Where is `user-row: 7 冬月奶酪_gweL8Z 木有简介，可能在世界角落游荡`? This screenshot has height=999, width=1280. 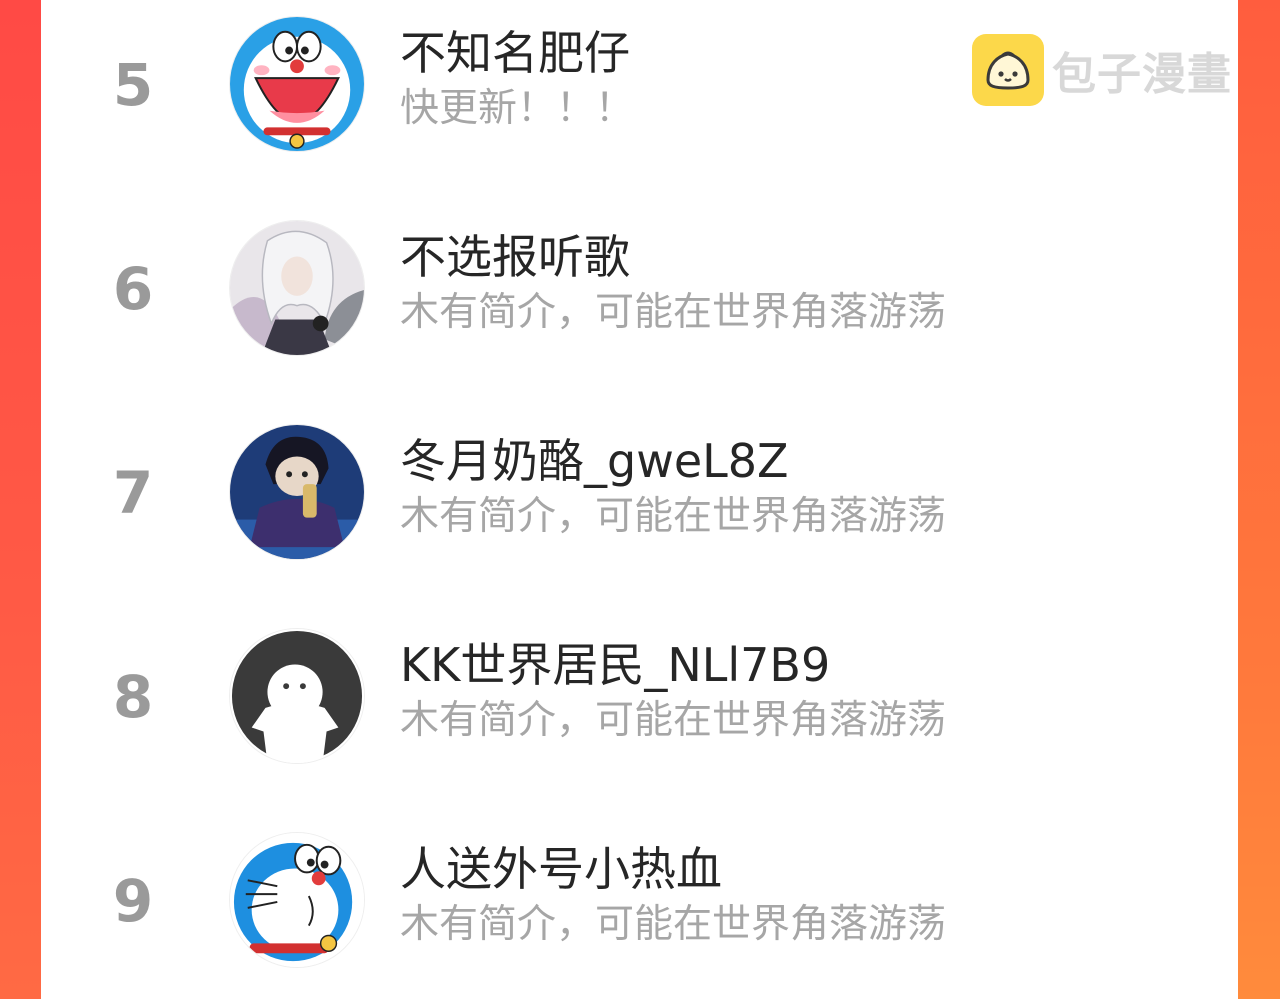 user-row: 7 冬月奶酪_gweL8Z 木有简介，可能在世界角落游荡 is located at coordinates (640, 492).